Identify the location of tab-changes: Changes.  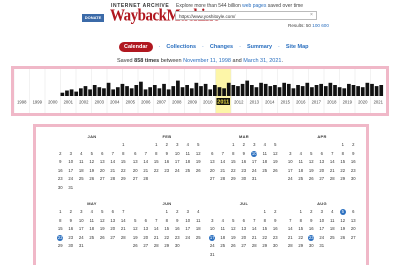
(221, 47).